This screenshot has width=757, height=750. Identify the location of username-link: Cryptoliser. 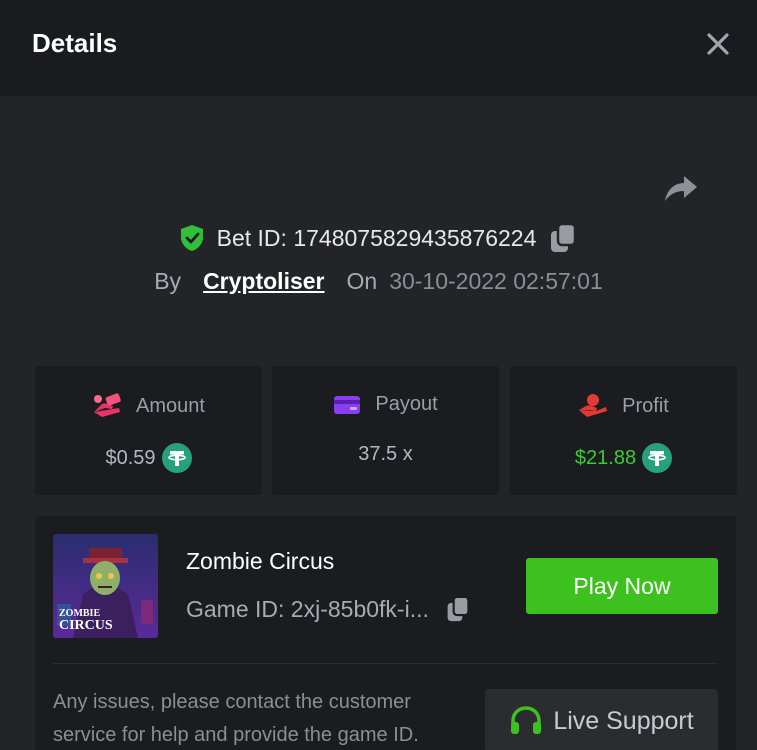
(263, 281).